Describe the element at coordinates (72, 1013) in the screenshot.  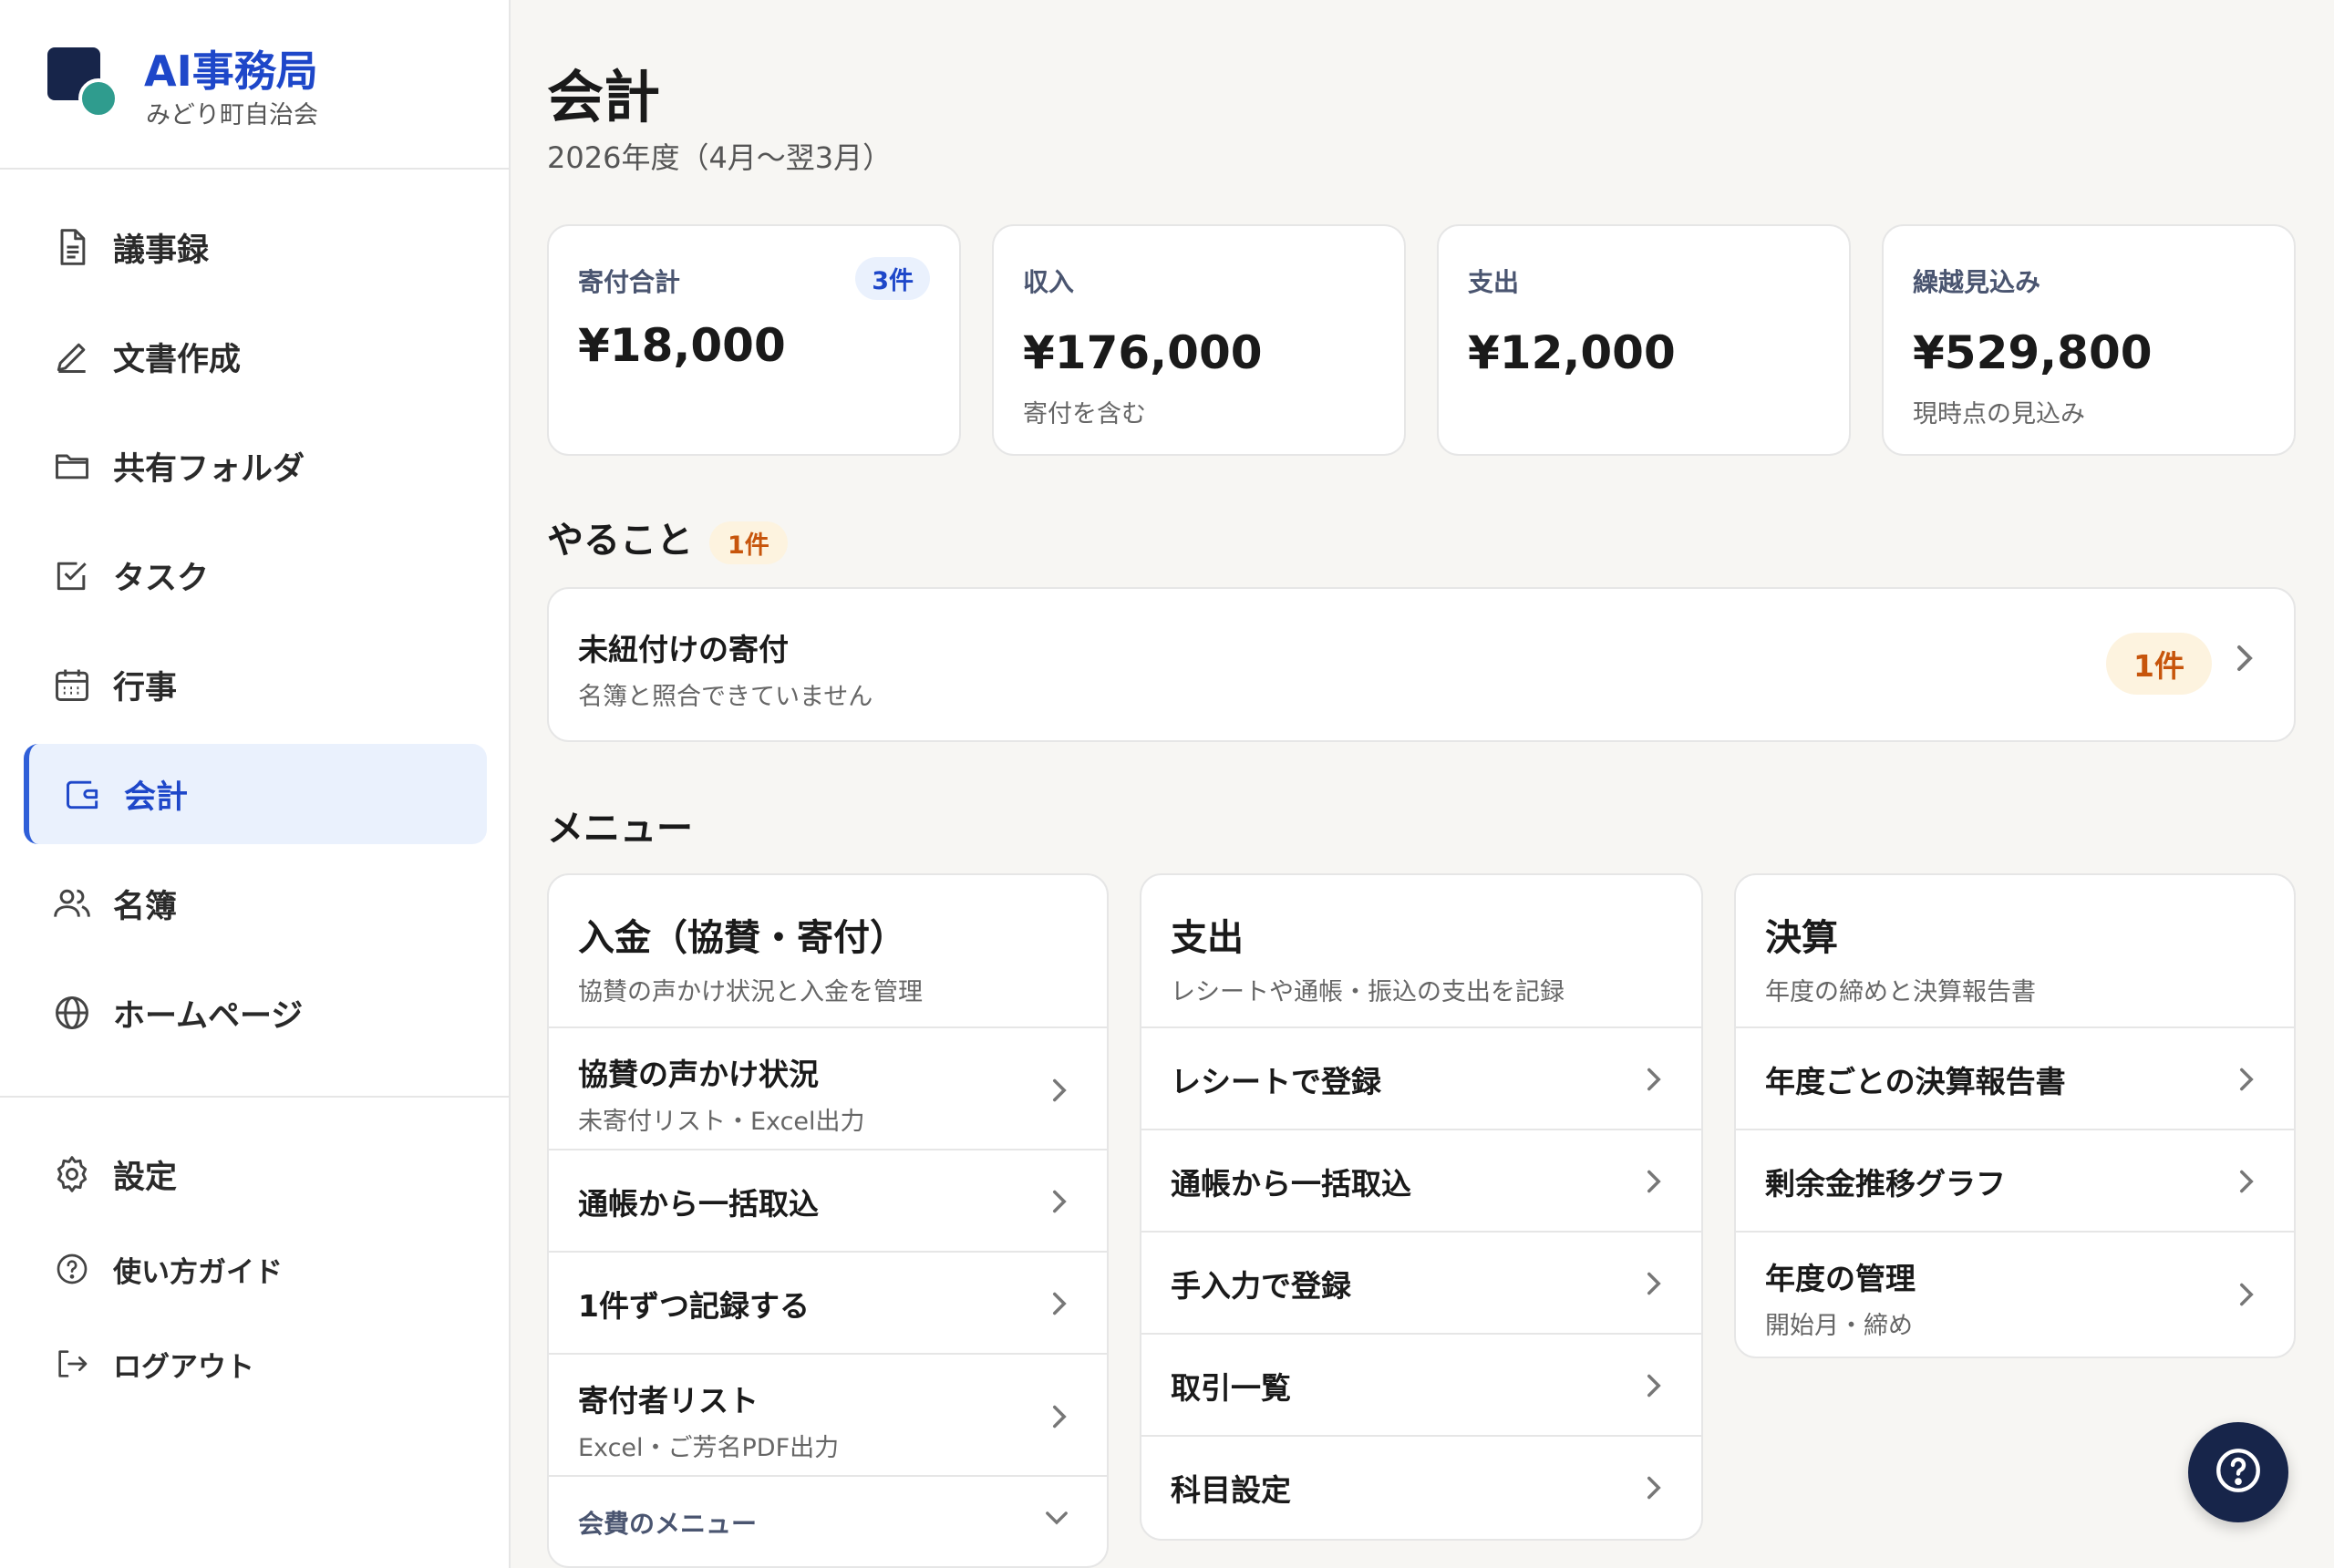
I see `globe-icon` at that location.